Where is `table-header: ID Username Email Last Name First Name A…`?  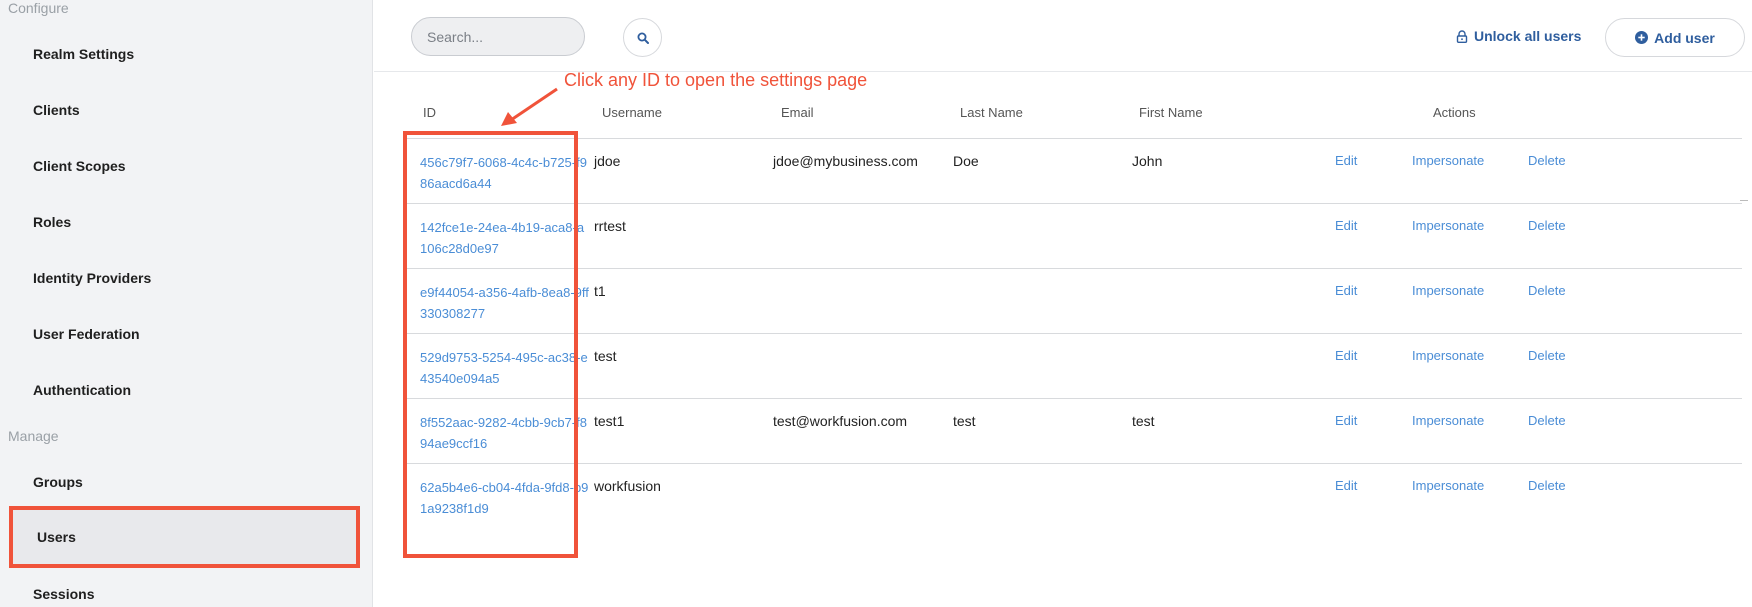 table-header: ID Username Email Last Name First Name A… is located at coordinates (1073, 118).